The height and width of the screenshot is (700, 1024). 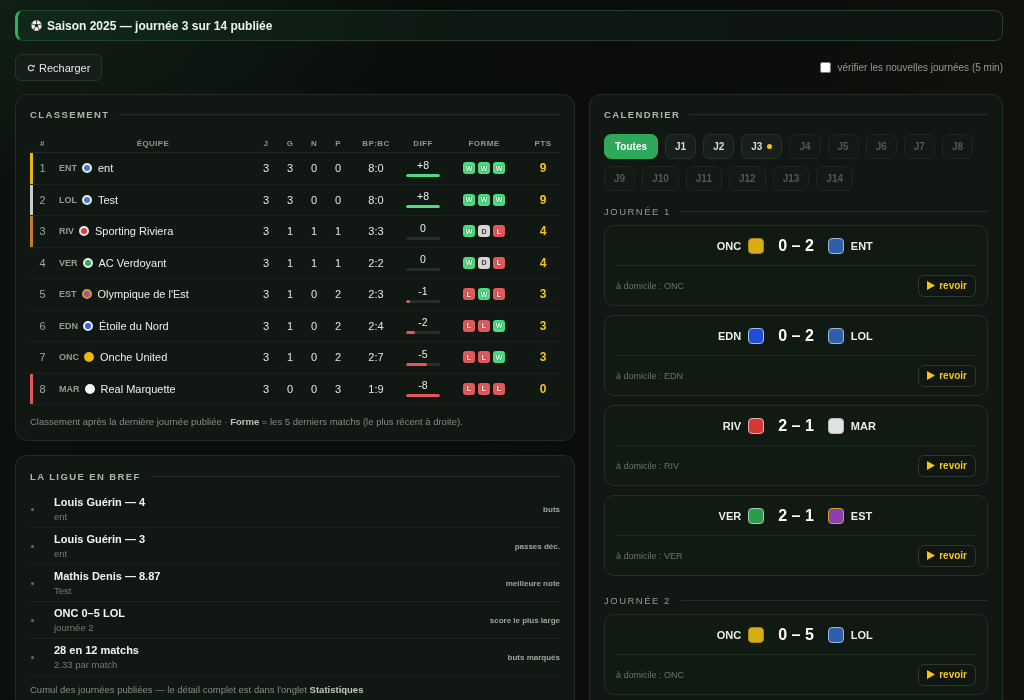 I want to click on column-header: FORME, so click(x=484, y=143).